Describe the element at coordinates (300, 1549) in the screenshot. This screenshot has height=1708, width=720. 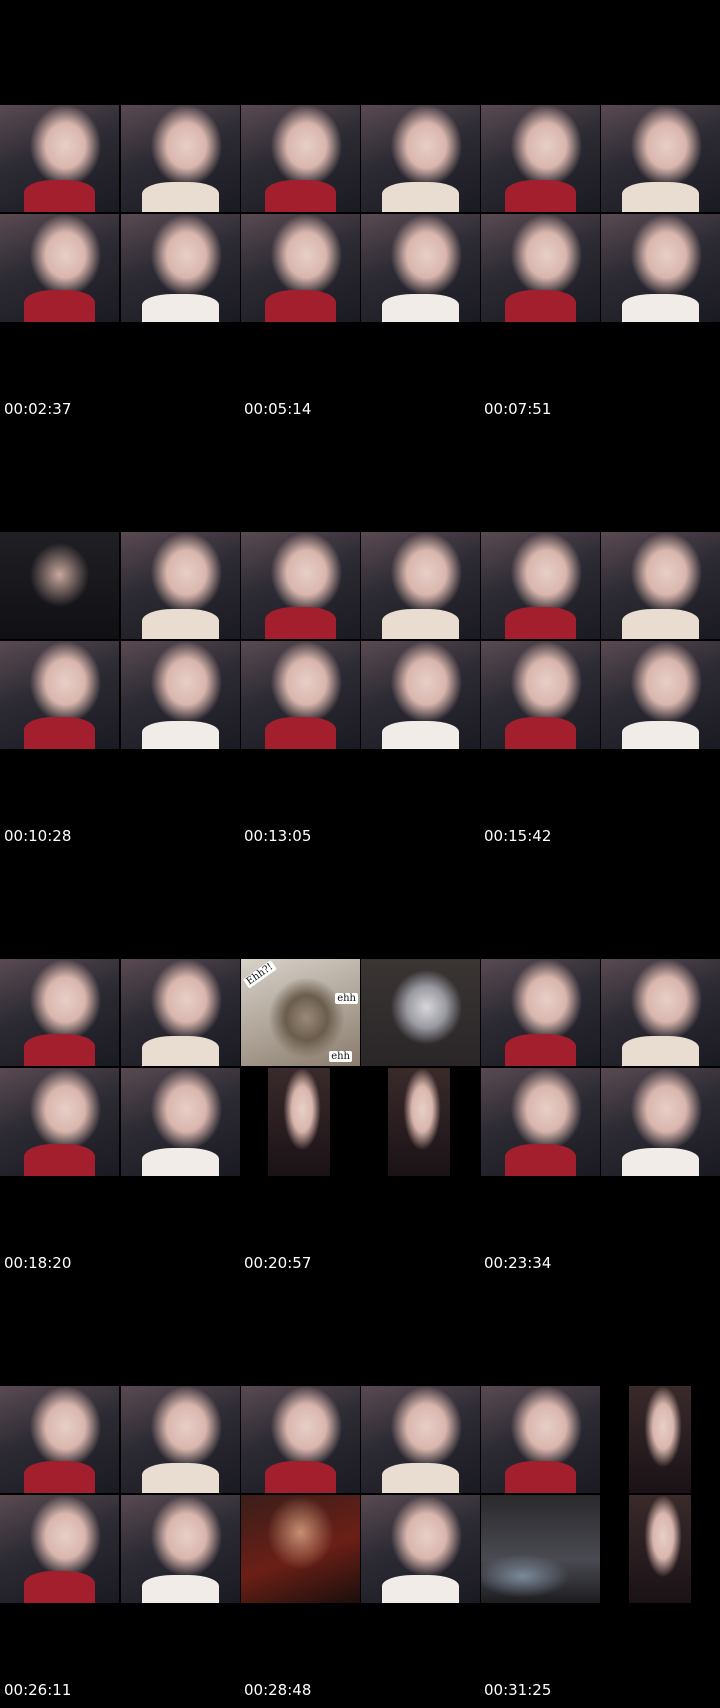
I see `video-frame-game` at that location.